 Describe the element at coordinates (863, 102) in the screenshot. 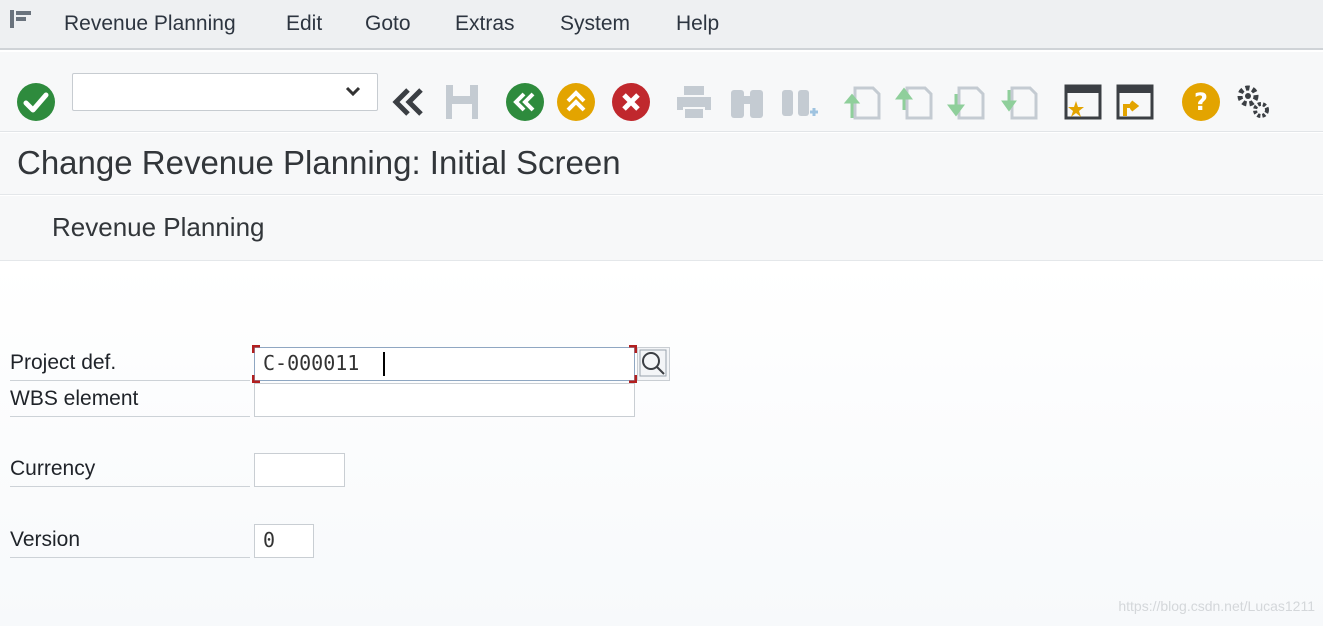

I see `first-page-icon` at that location.